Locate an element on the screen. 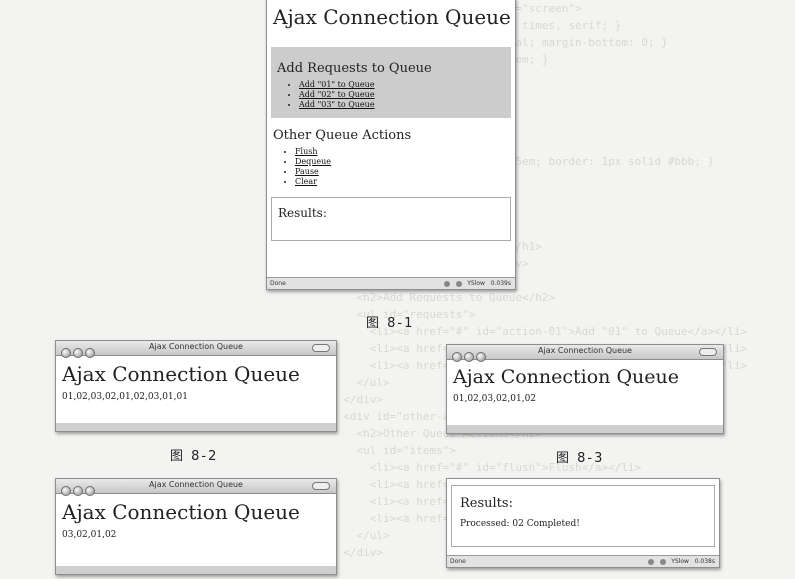  results-area: Results: Processed: 02 Completed! is located at coordinates (583, 516).